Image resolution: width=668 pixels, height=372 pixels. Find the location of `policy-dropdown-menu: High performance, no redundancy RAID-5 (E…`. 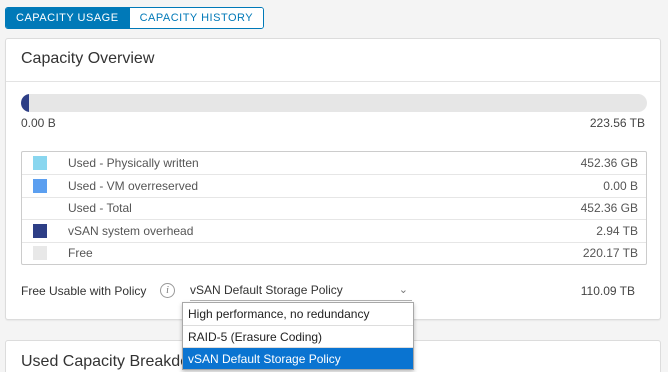

policy-dropdown-menu: High performance, no redundancy RAID-5 (E… is located at coordinates (298, 336).